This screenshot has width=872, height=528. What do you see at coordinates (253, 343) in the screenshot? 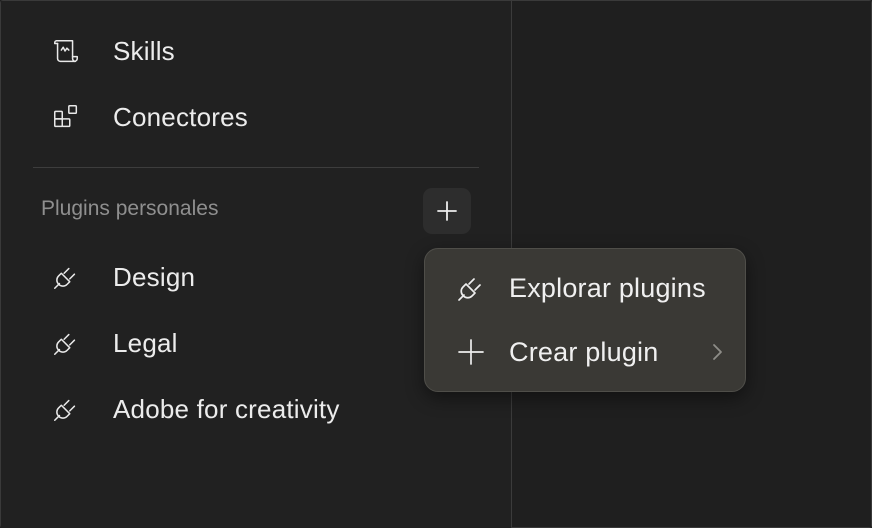
I see `sidebar-item-plugin-legal: Legal` at bounding box center [253, 343].